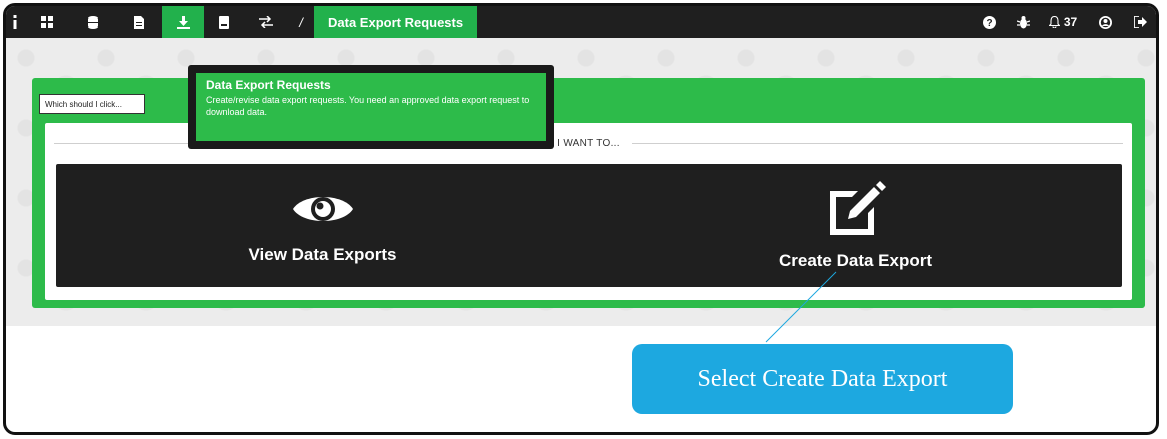 The image size is (1167, 439). I want to click on report-icon, so click(224, 22).